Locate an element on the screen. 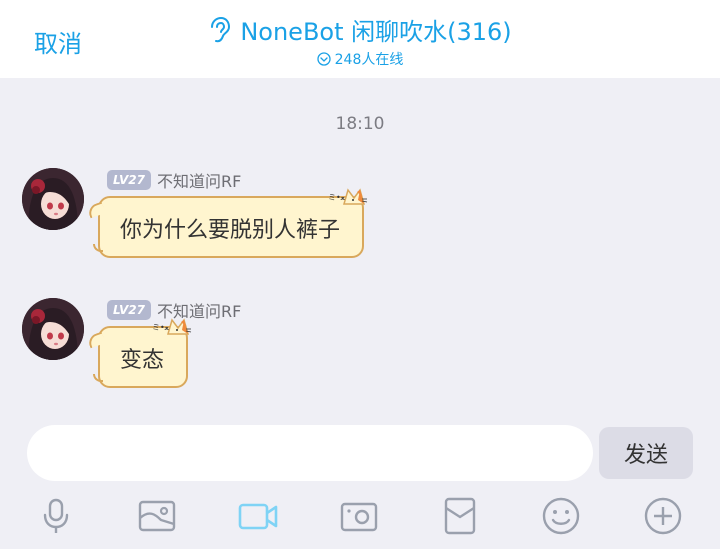 This screenshot has width=720, height=549. group-name: NoneBot 闲聊吹水(316) is located at coordinates (376, 32).